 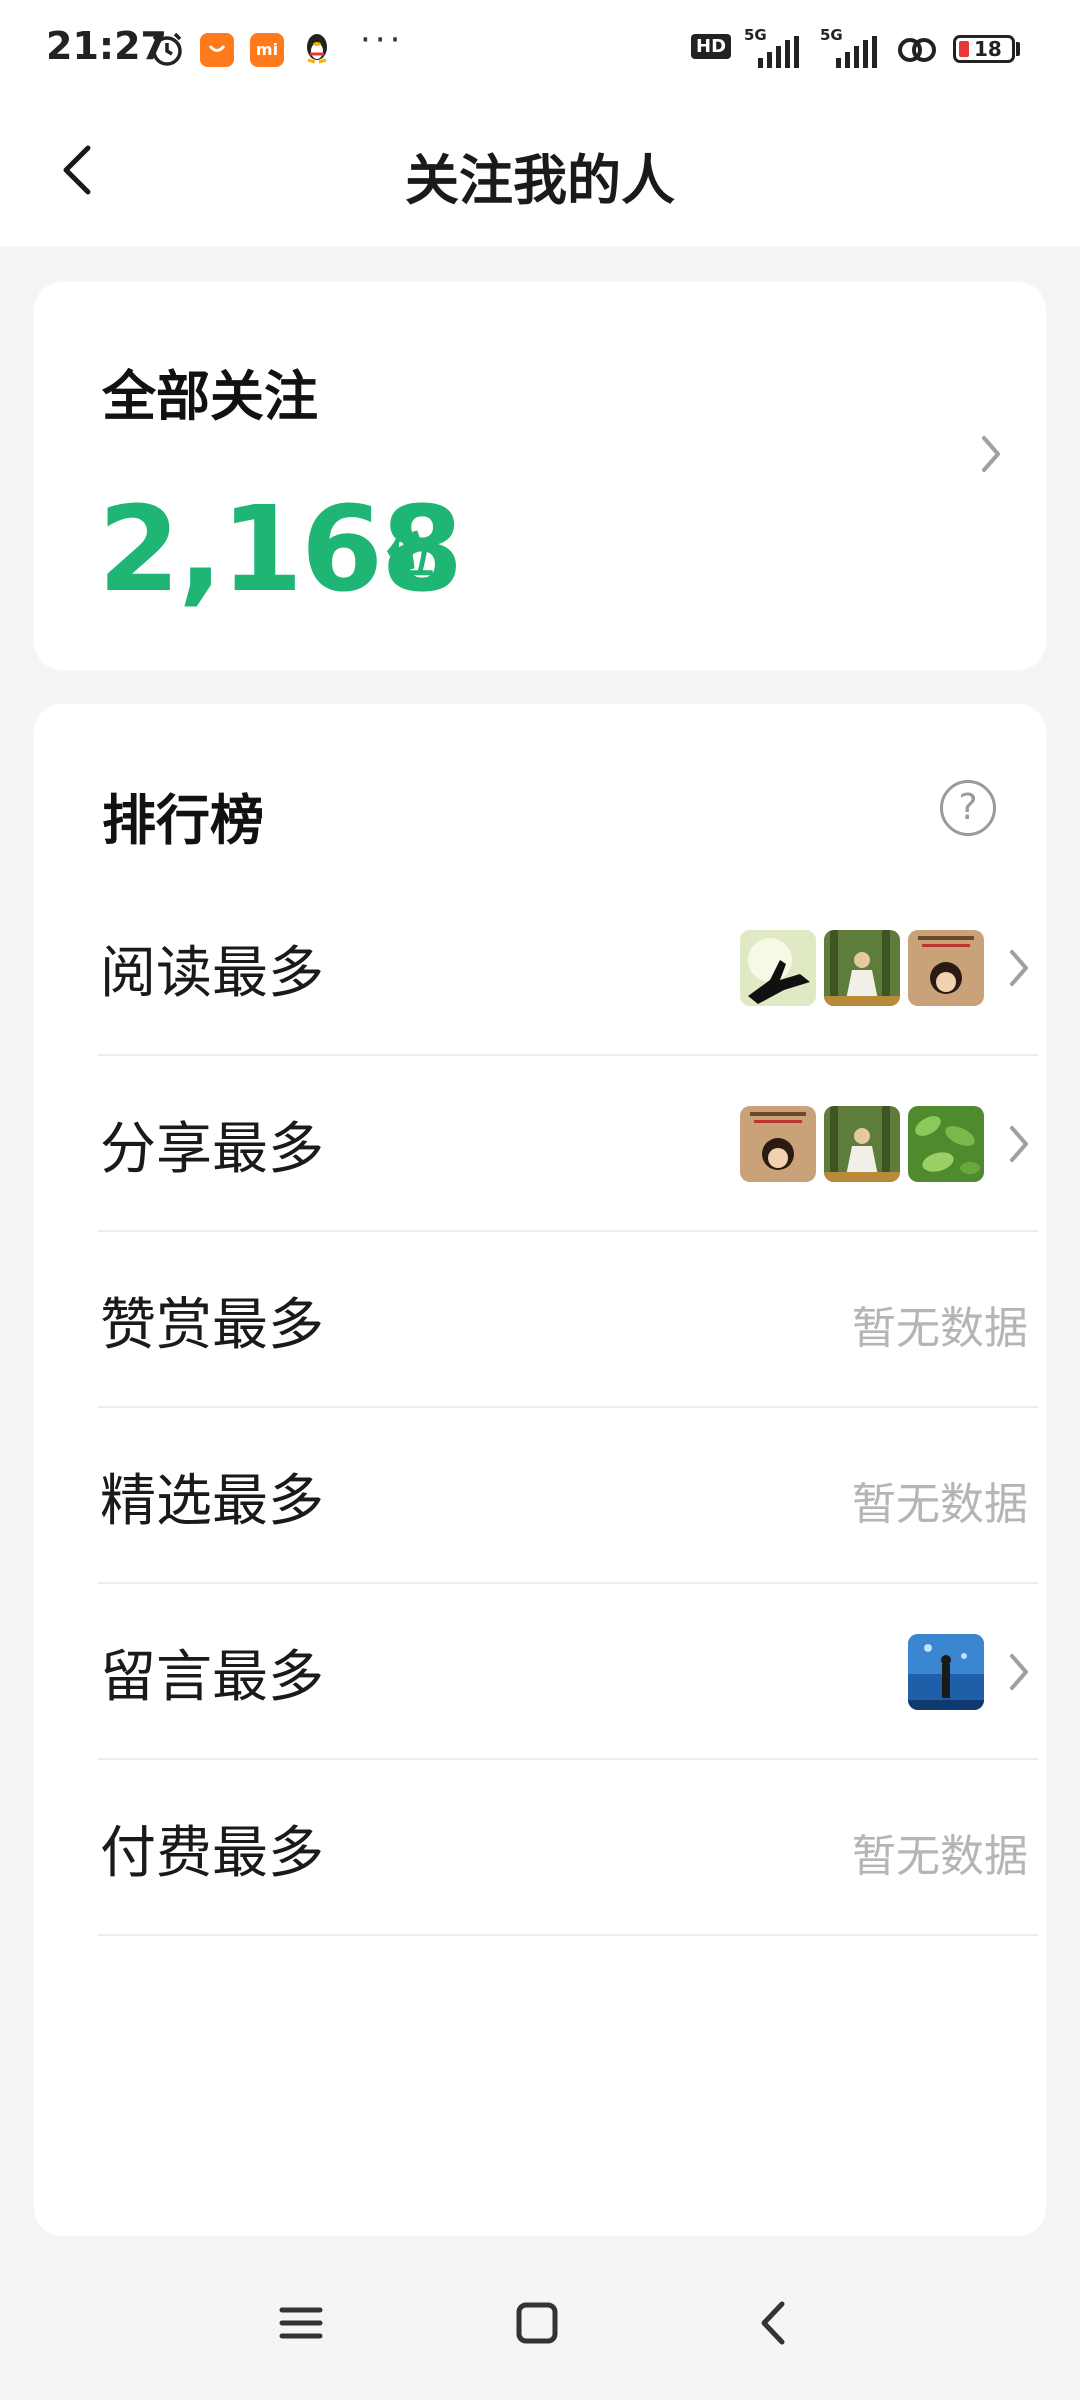 I want to click on question-icon: ?, so click(x=968, y=808).